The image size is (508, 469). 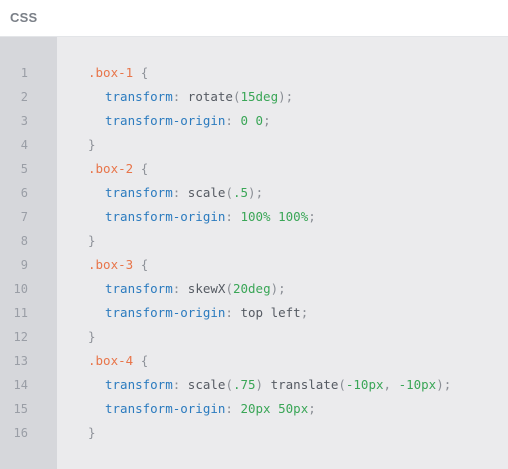 I want to click on css-selector: .box-3, so click(x=111, y=264).